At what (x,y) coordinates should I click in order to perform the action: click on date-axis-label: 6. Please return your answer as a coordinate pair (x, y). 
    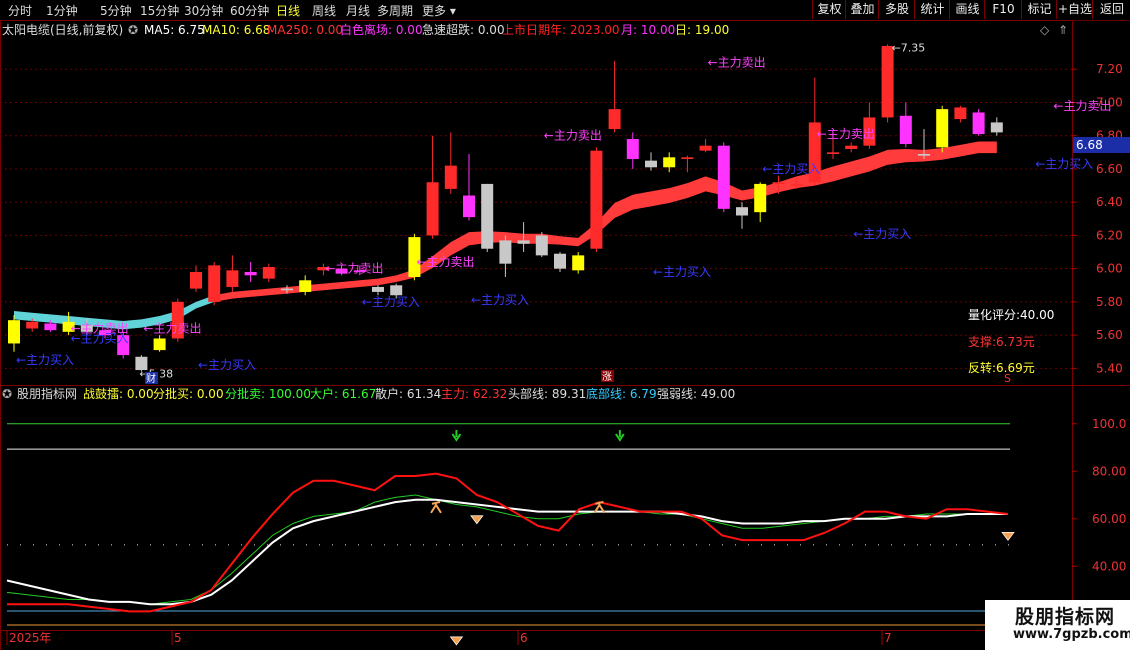
    Looking at the image, I should click on (524, 638).